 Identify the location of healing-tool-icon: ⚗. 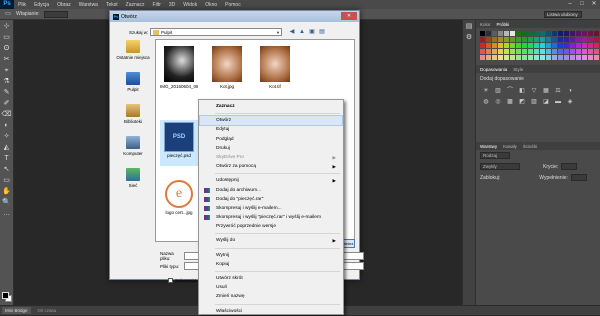
(7, 81).